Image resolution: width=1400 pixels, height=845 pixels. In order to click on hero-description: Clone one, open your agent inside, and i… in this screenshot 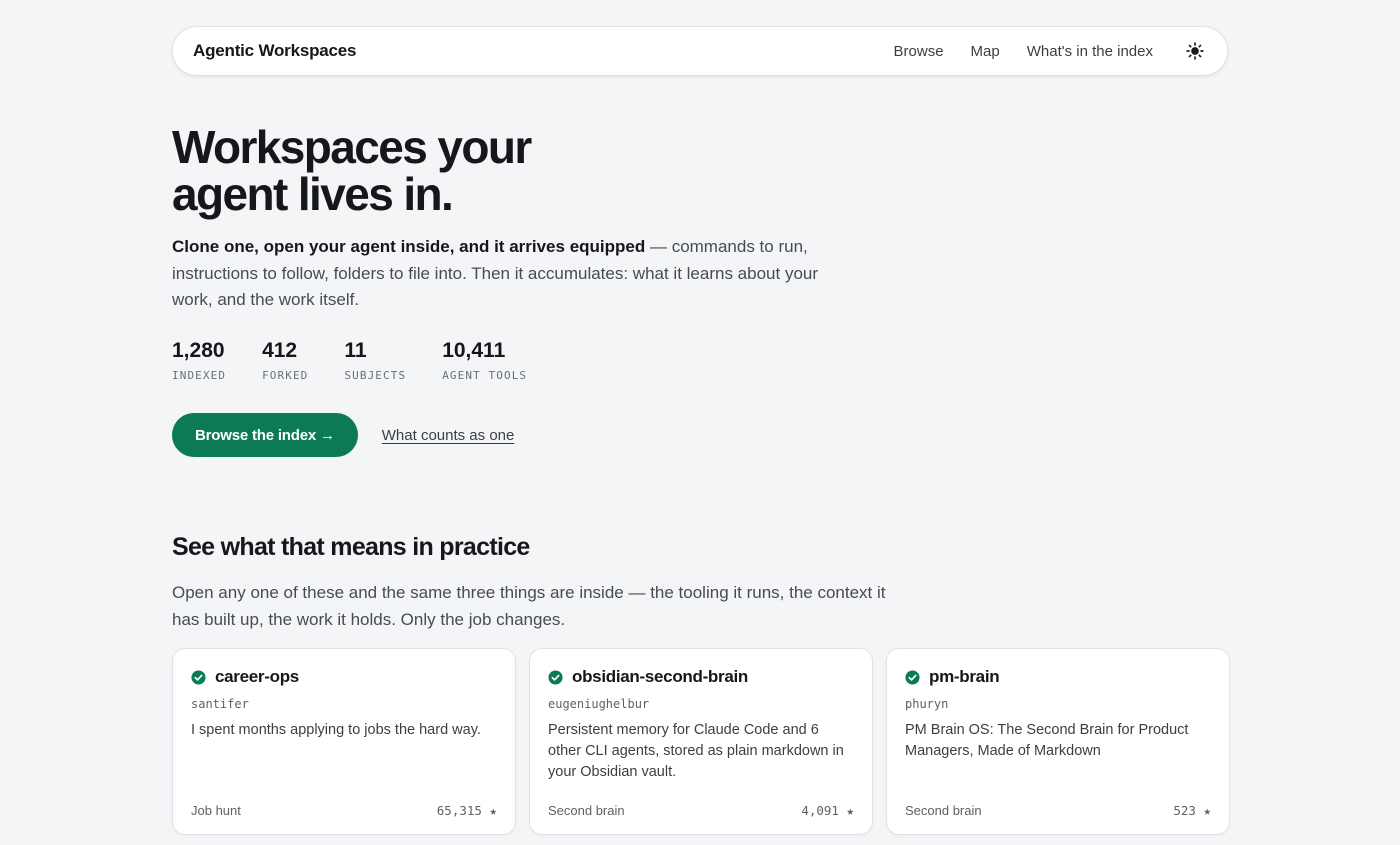, I will do `click(517, 274)`.